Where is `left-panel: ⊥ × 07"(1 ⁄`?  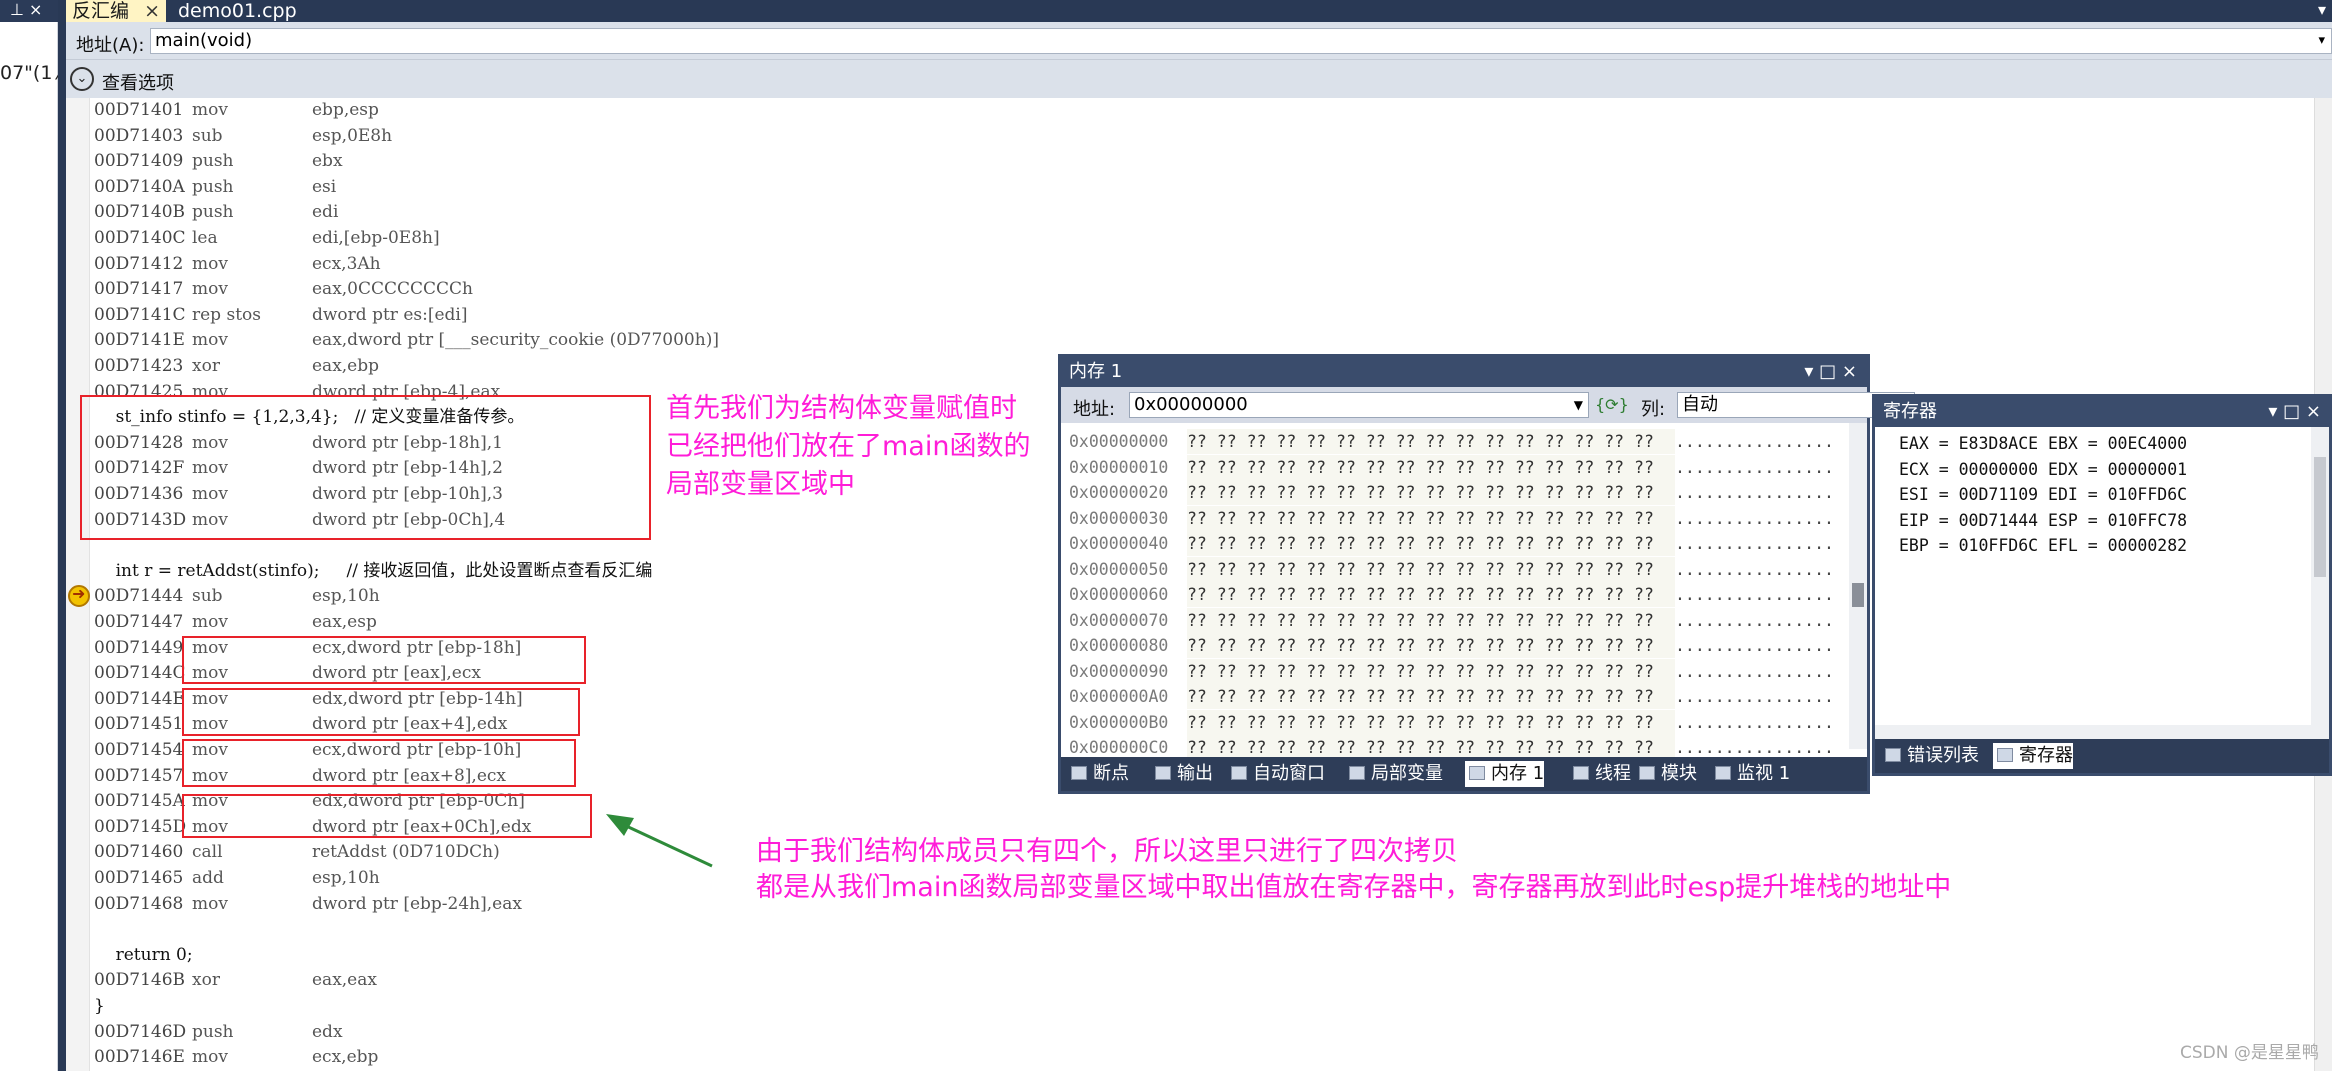 left-panel: ⊥ × 07"(1 ⁄ is located at coordinates (31, 535).